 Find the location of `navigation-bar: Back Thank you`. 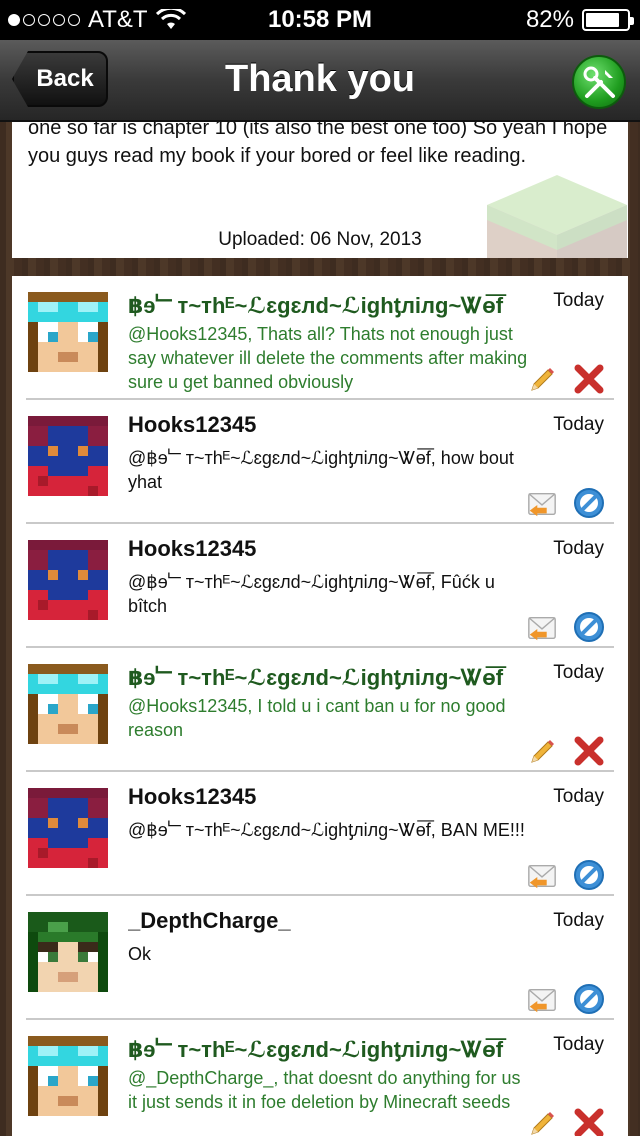

navigation-bar: Back Thank you is located at coordinates (320, 81).